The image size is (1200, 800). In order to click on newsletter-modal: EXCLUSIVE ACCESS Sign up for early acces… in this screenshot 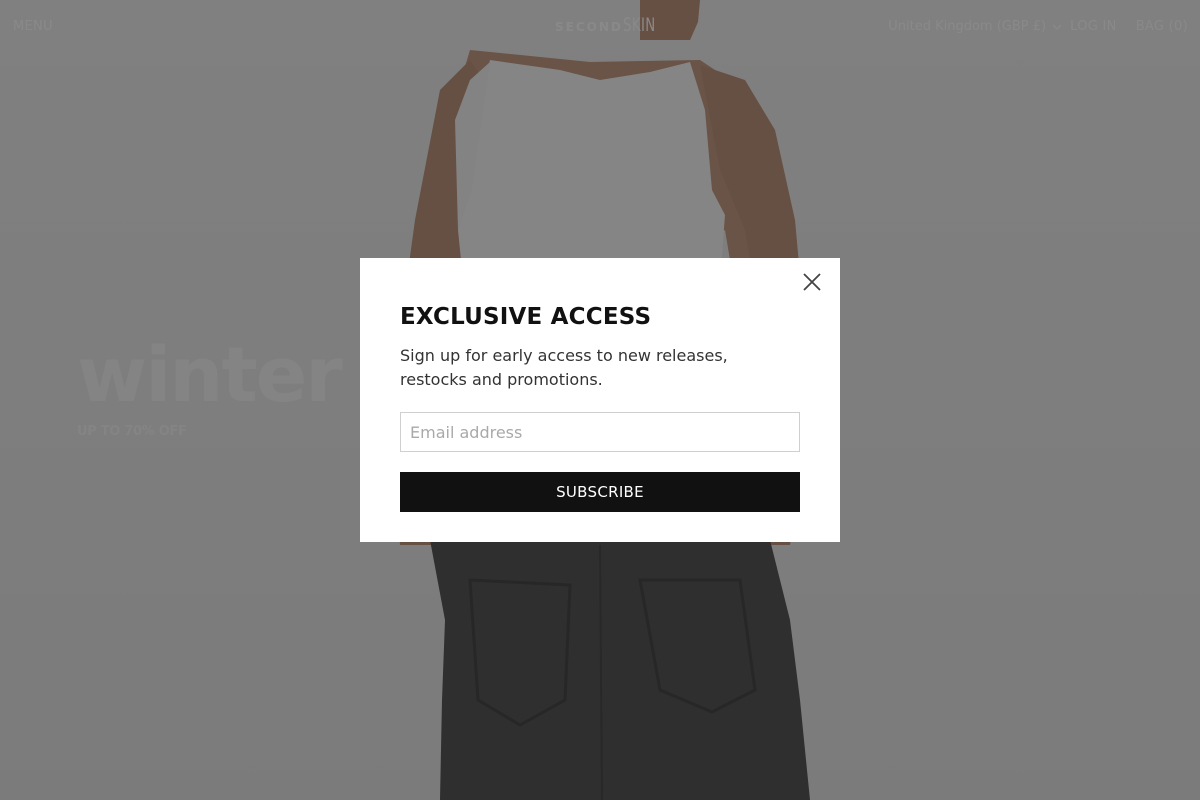, I will do `click(600, 400)`.